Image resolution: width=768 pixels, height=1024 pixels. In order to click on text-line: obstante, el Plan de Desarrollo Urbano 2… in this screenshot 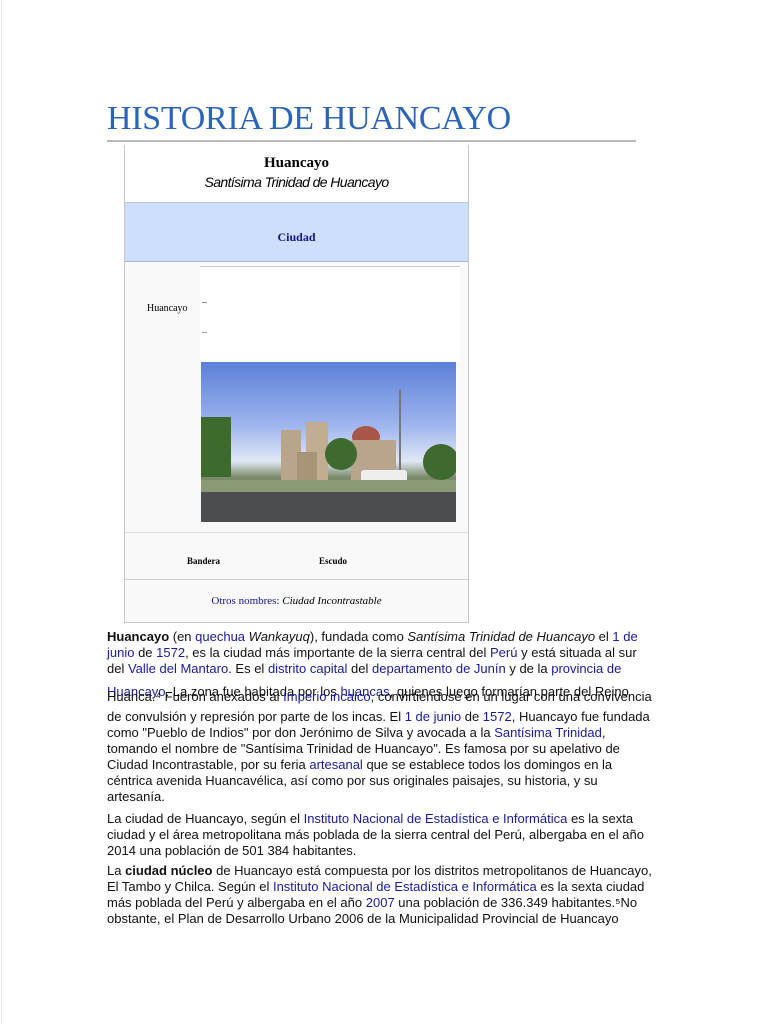, I will do `click(363, 919)`.